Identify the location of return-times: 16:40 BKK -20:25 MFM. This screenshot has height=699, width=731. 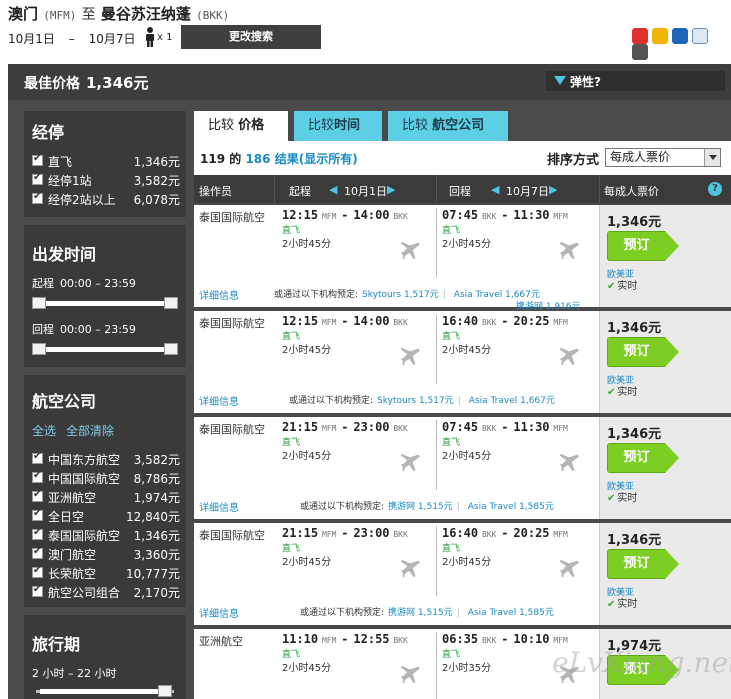
(505, 321).